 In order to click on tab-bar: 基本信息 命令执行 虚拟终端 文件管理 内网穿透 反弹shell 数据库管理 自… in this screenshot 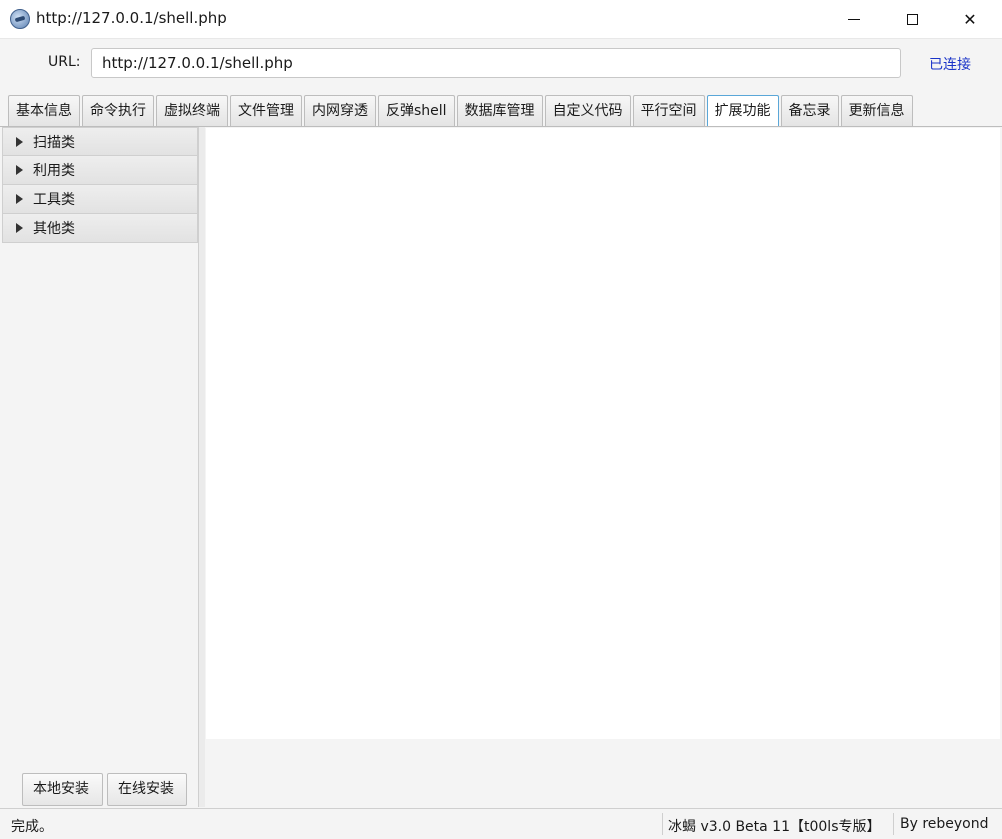, I will do `click(461, 111)`.